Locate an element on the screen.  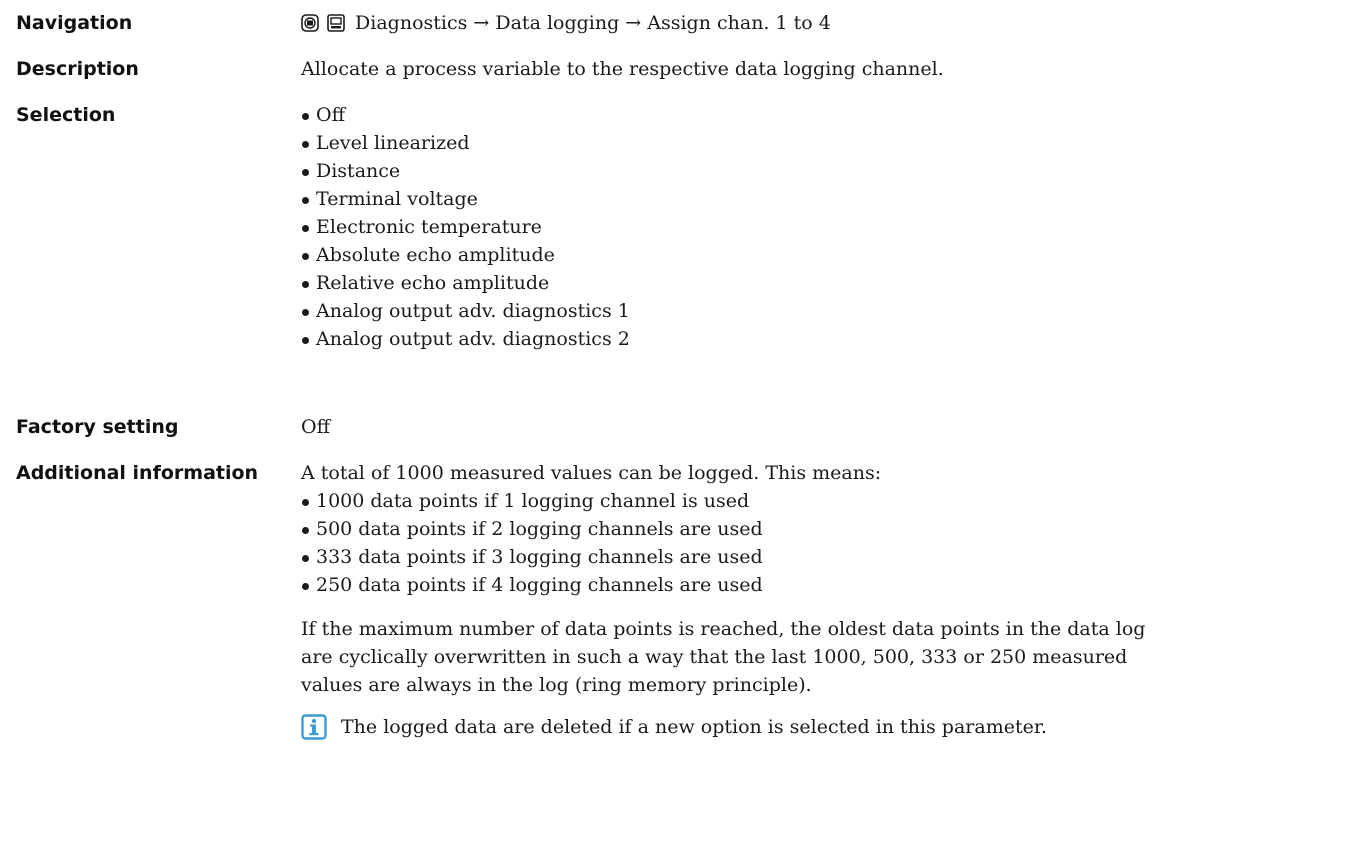
list-item: Distance is located at coordinates (821, 171).